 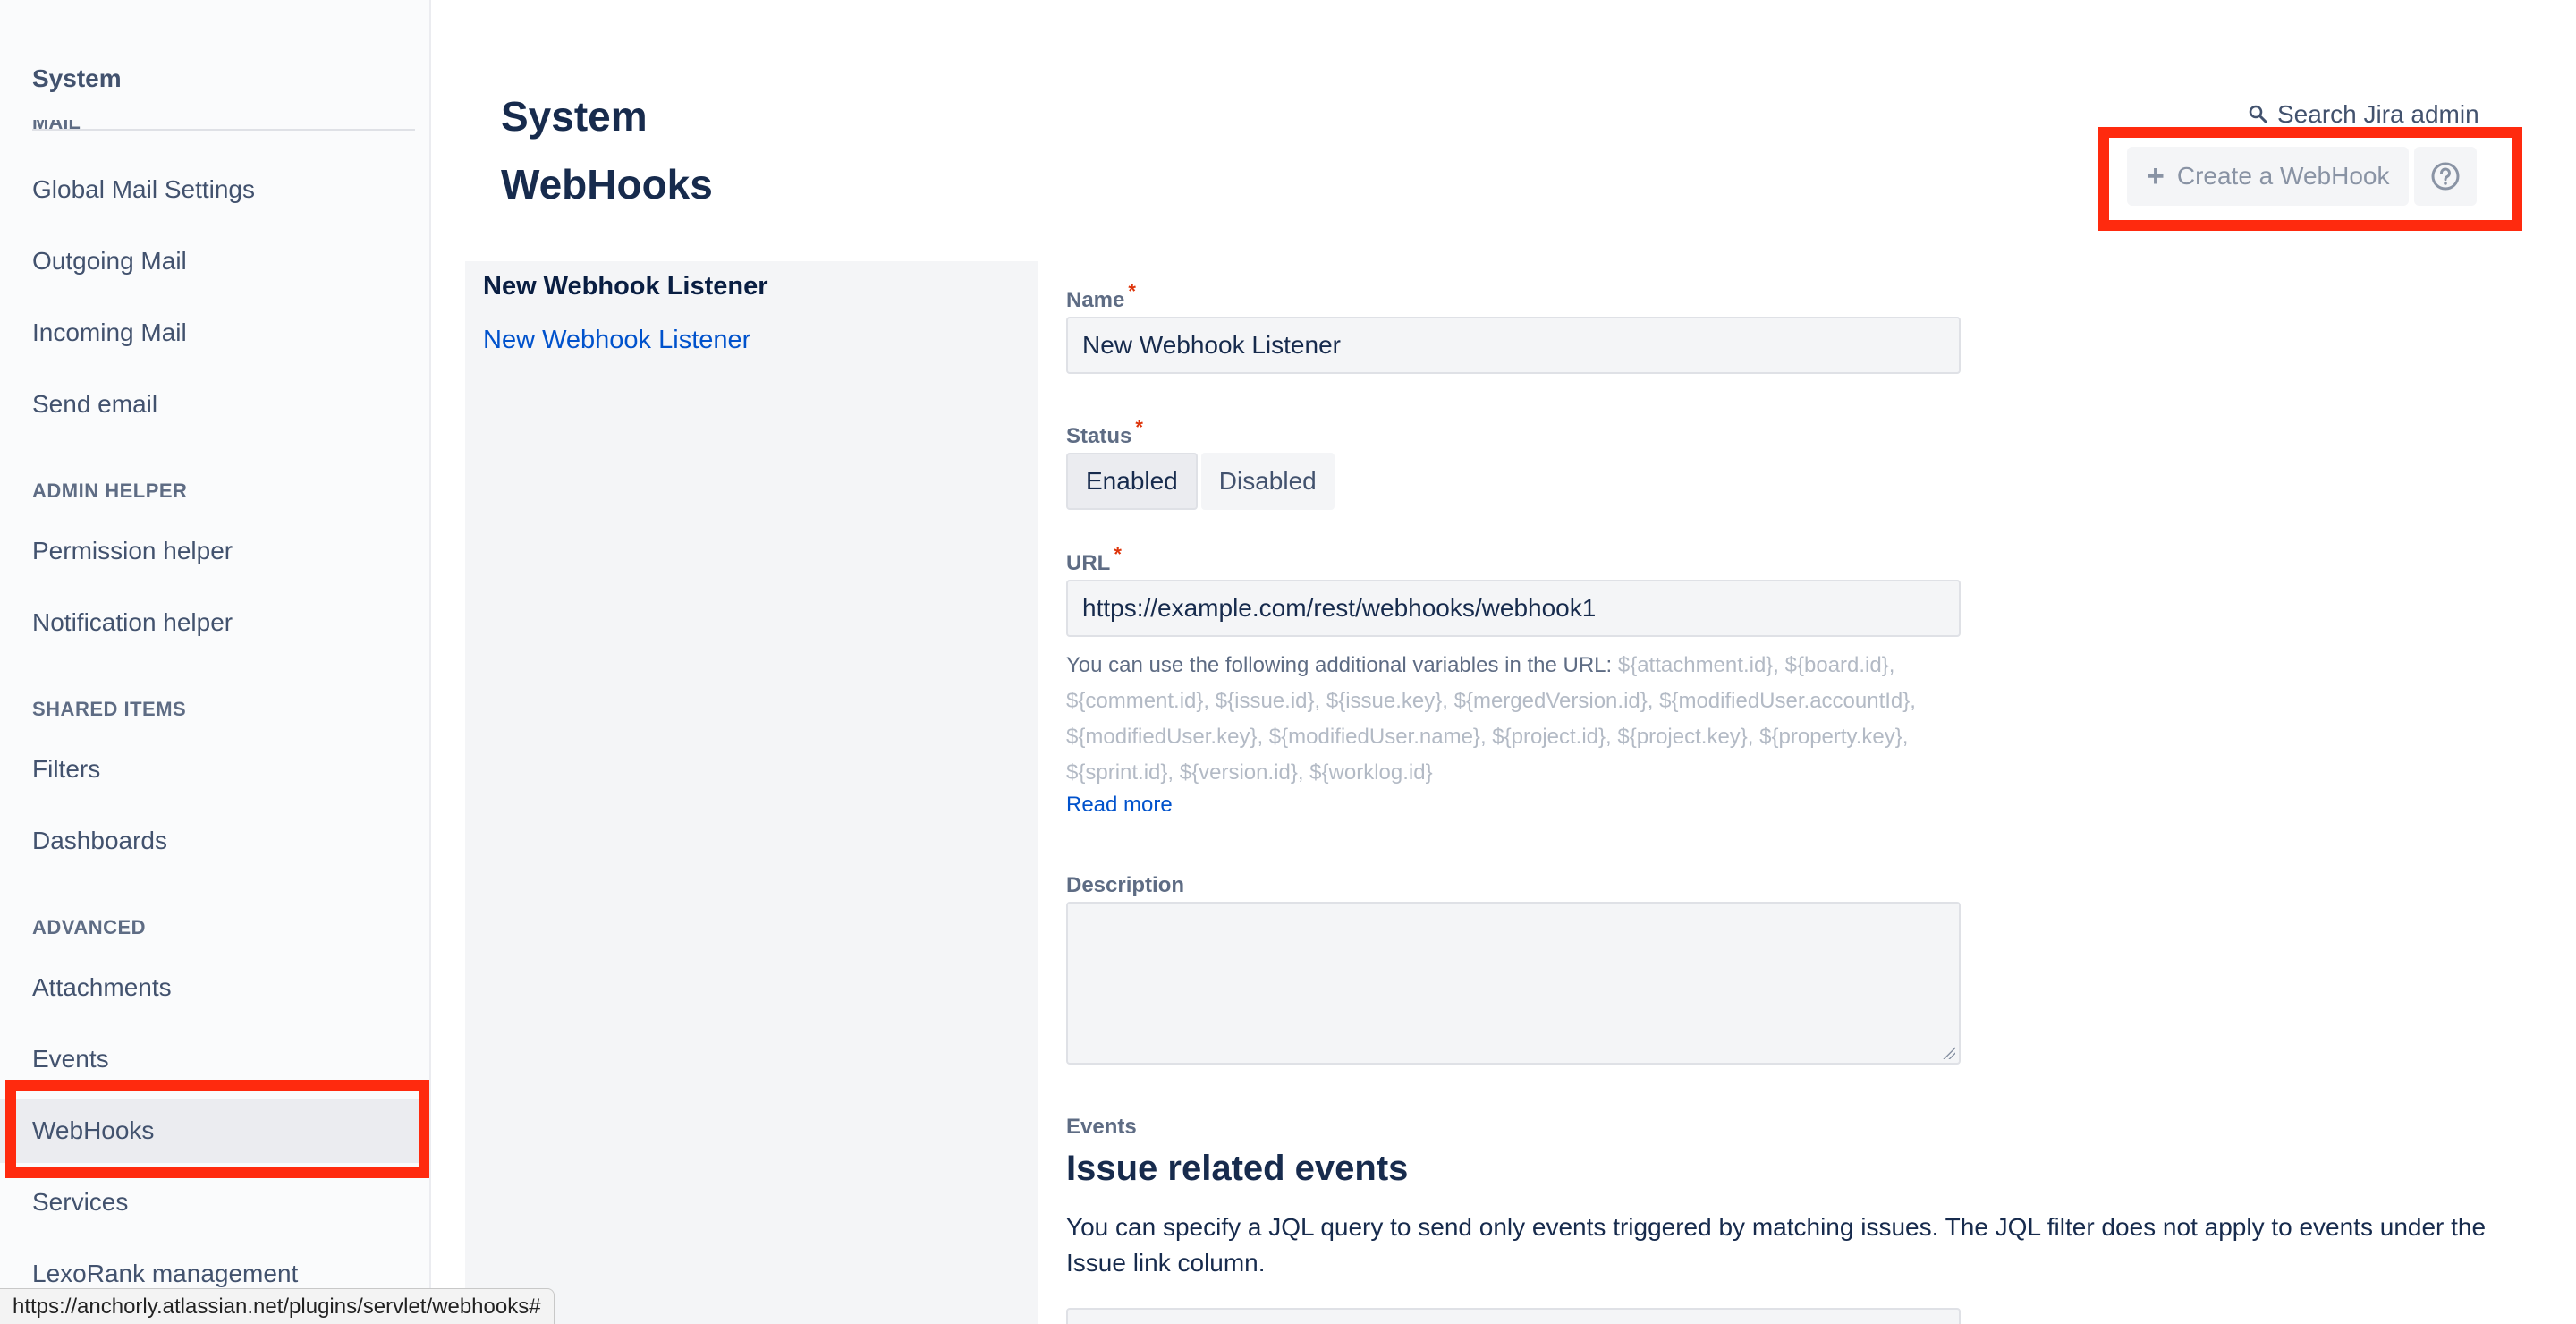 What do you see at coordinates (1267, 481) in the screenshot?
I see `status-disabled-button: Disabled` at bounding box center [1267, 481].